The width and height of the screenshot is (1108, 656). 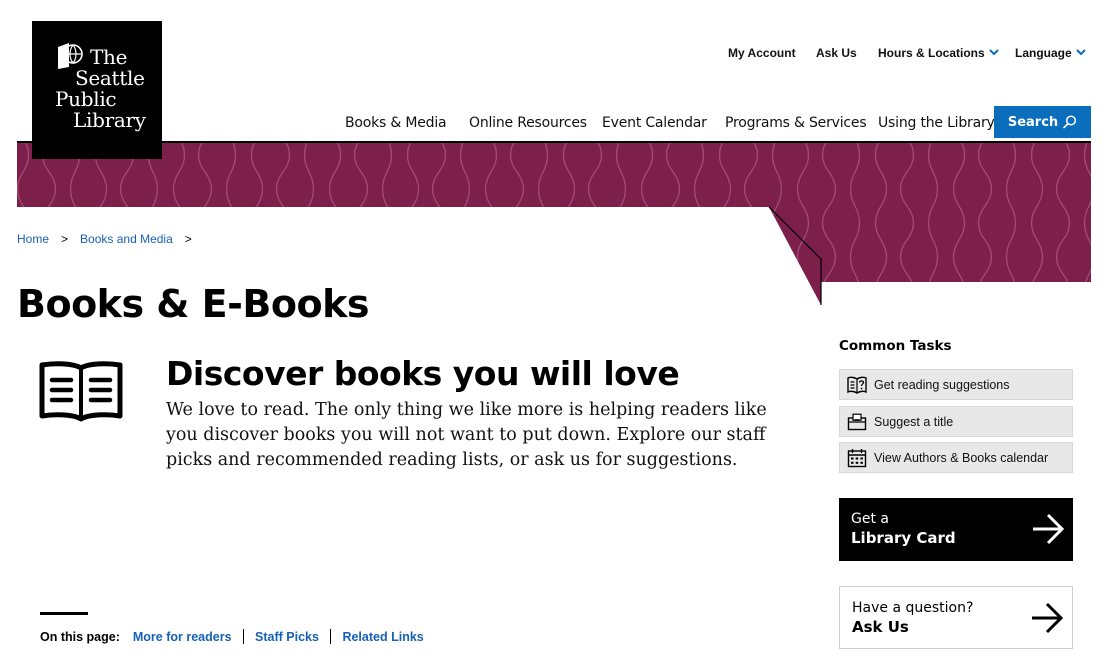 I want to click on library-card-line2: Library Card, so click(x=903, y=538).